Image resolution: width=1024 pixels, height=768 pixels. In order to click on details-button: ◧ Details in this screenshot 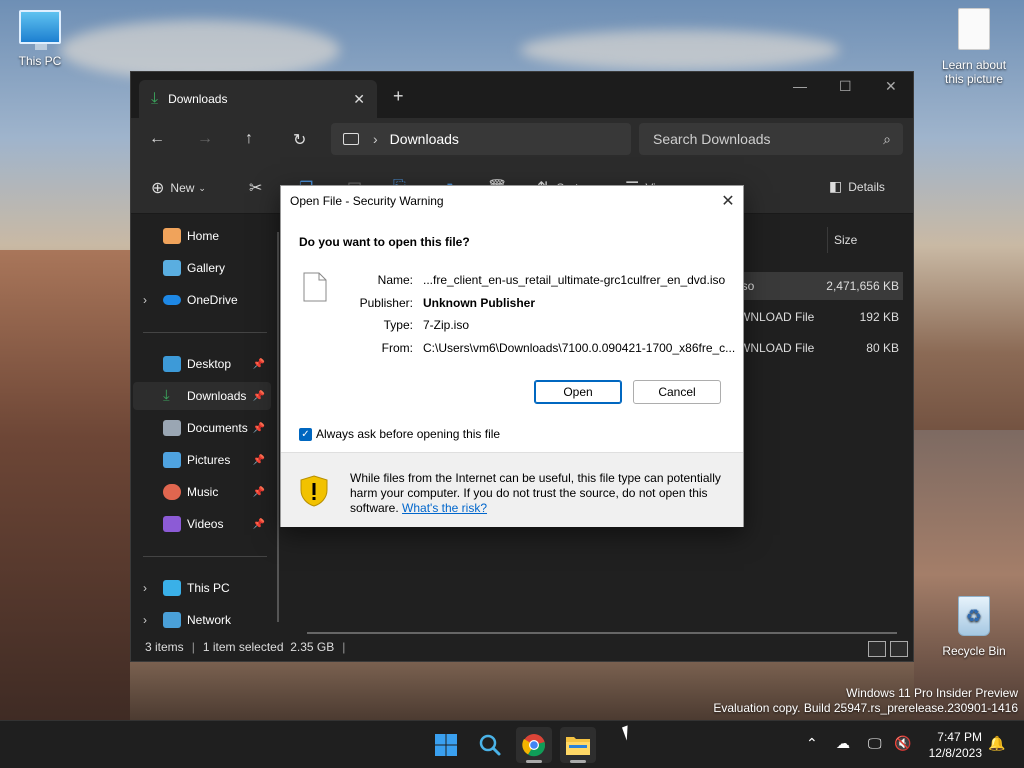, I will do `click(857, 186)`.